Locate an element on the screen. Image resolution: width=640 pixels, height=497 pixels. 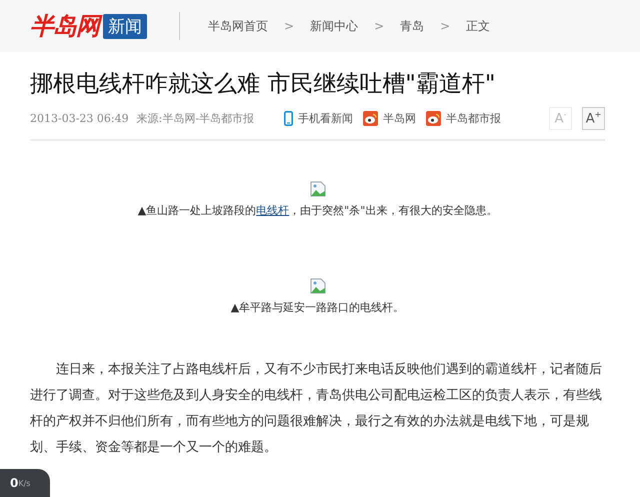
image-caption: ▲牟平路与延安一路路口的电线杆。 is located at coordinates (317, 307).